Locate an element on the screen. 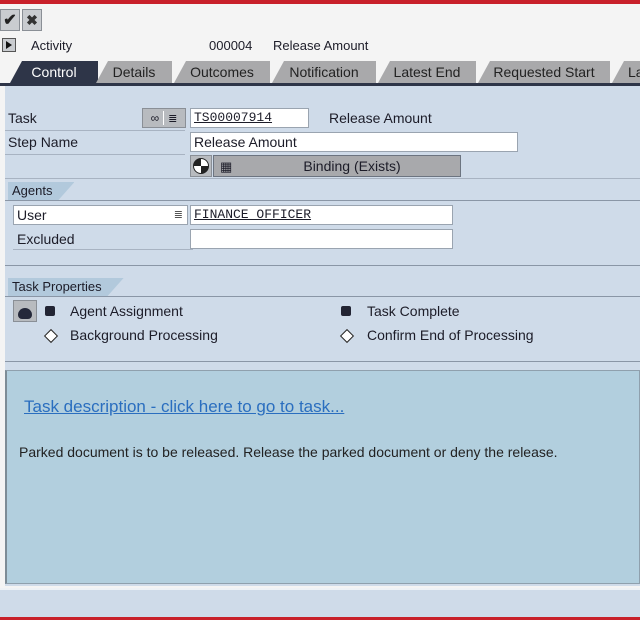 The width and height of the screenshot is (640, 620). pie-icon is located at coordinates (201, 166).